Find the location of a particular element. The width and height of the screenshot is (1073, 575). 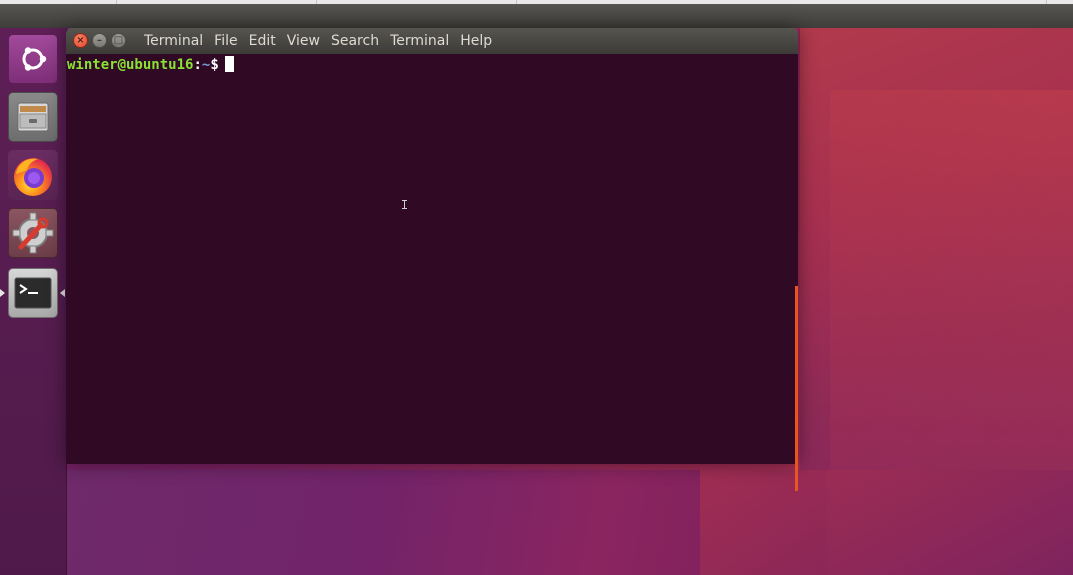

launcher-item-terminal is located at coordinates (33, 293).